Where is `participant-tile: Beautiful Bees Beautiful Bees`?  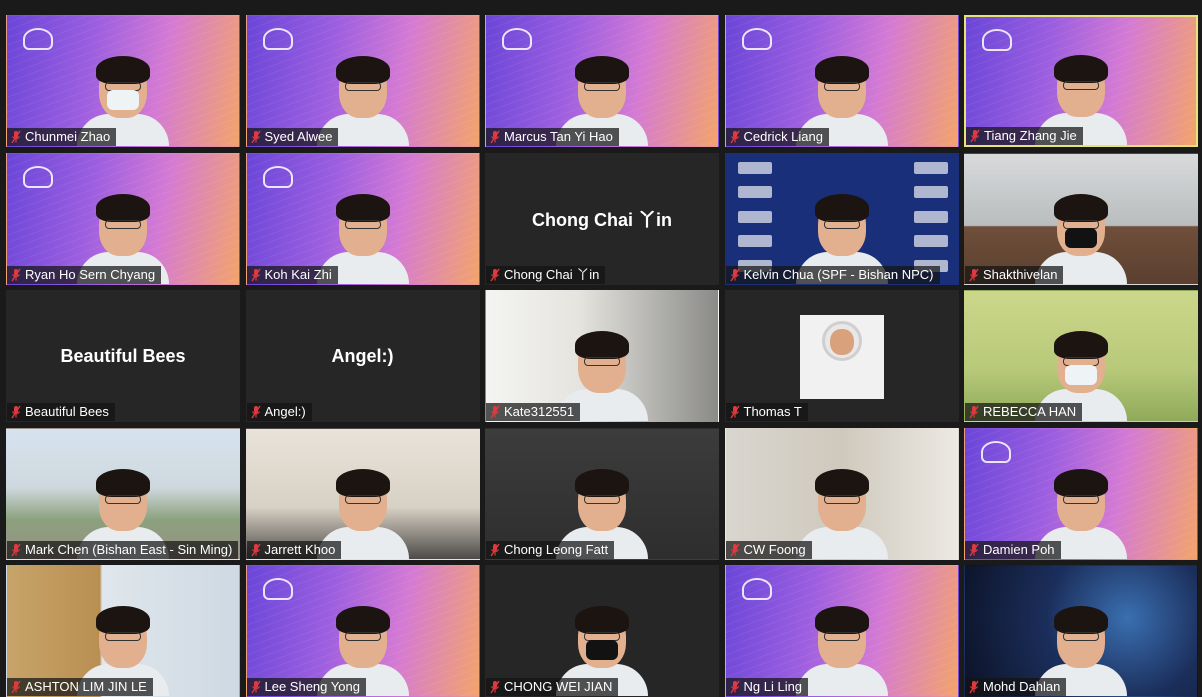
participant-tile: Beautiful Bees Beautiful Bees is located at coordinates (123, 356).